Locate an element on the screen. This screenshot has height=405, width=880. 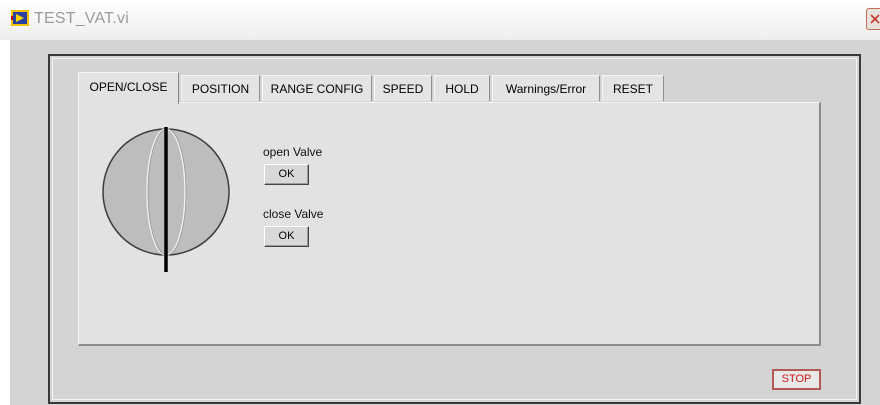
tab-range-config: RANGE CONFIG is located at coordinates (317, 88).